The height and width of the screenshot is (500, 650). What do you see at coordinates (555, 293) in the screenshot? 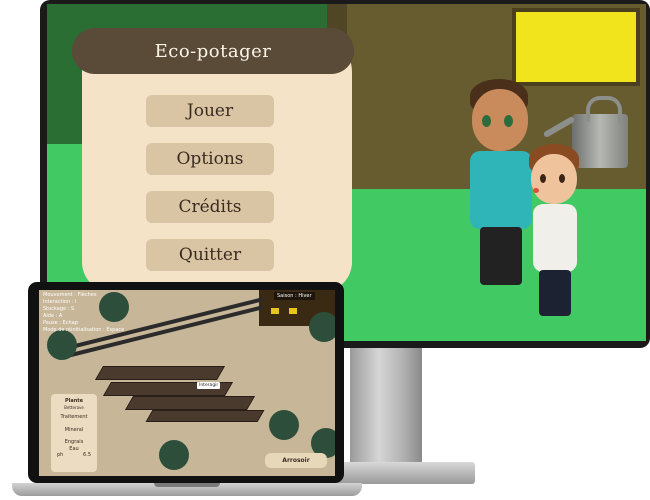
I see `character-boy-legs` at bounding box center [555, 293].